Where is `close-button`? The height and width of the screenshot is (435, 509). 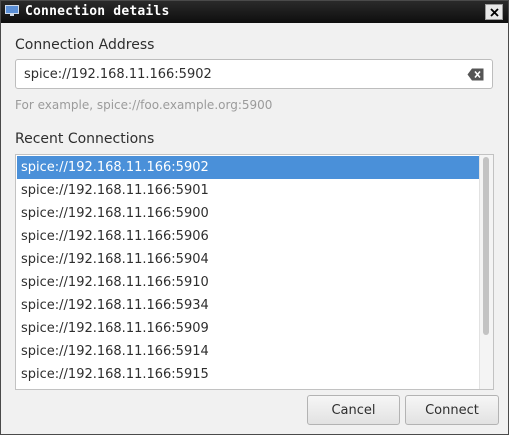
close-button is located at coordinates (494, 12).